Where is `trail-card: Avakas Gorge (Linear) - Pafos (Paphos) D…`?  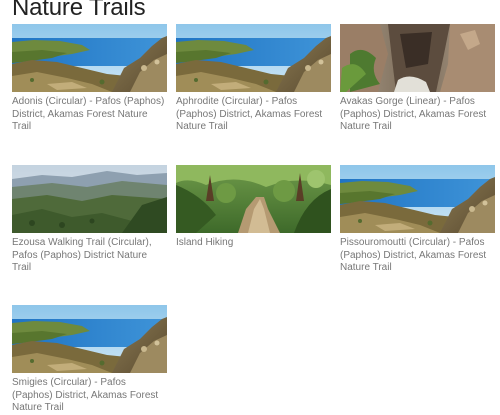 trail-card: Avakas Gorge (Linear) - Pafos (Paphos) D… is located at coordinates (417, 79).